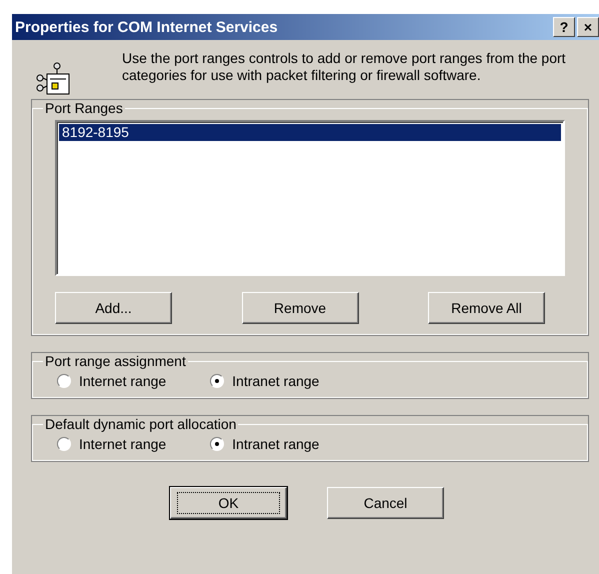 The height and width of the screenshot is (574, 599). Describe the element at coordinates (300, 308) in the screenshot. I see `push-button: Remove` at that location.